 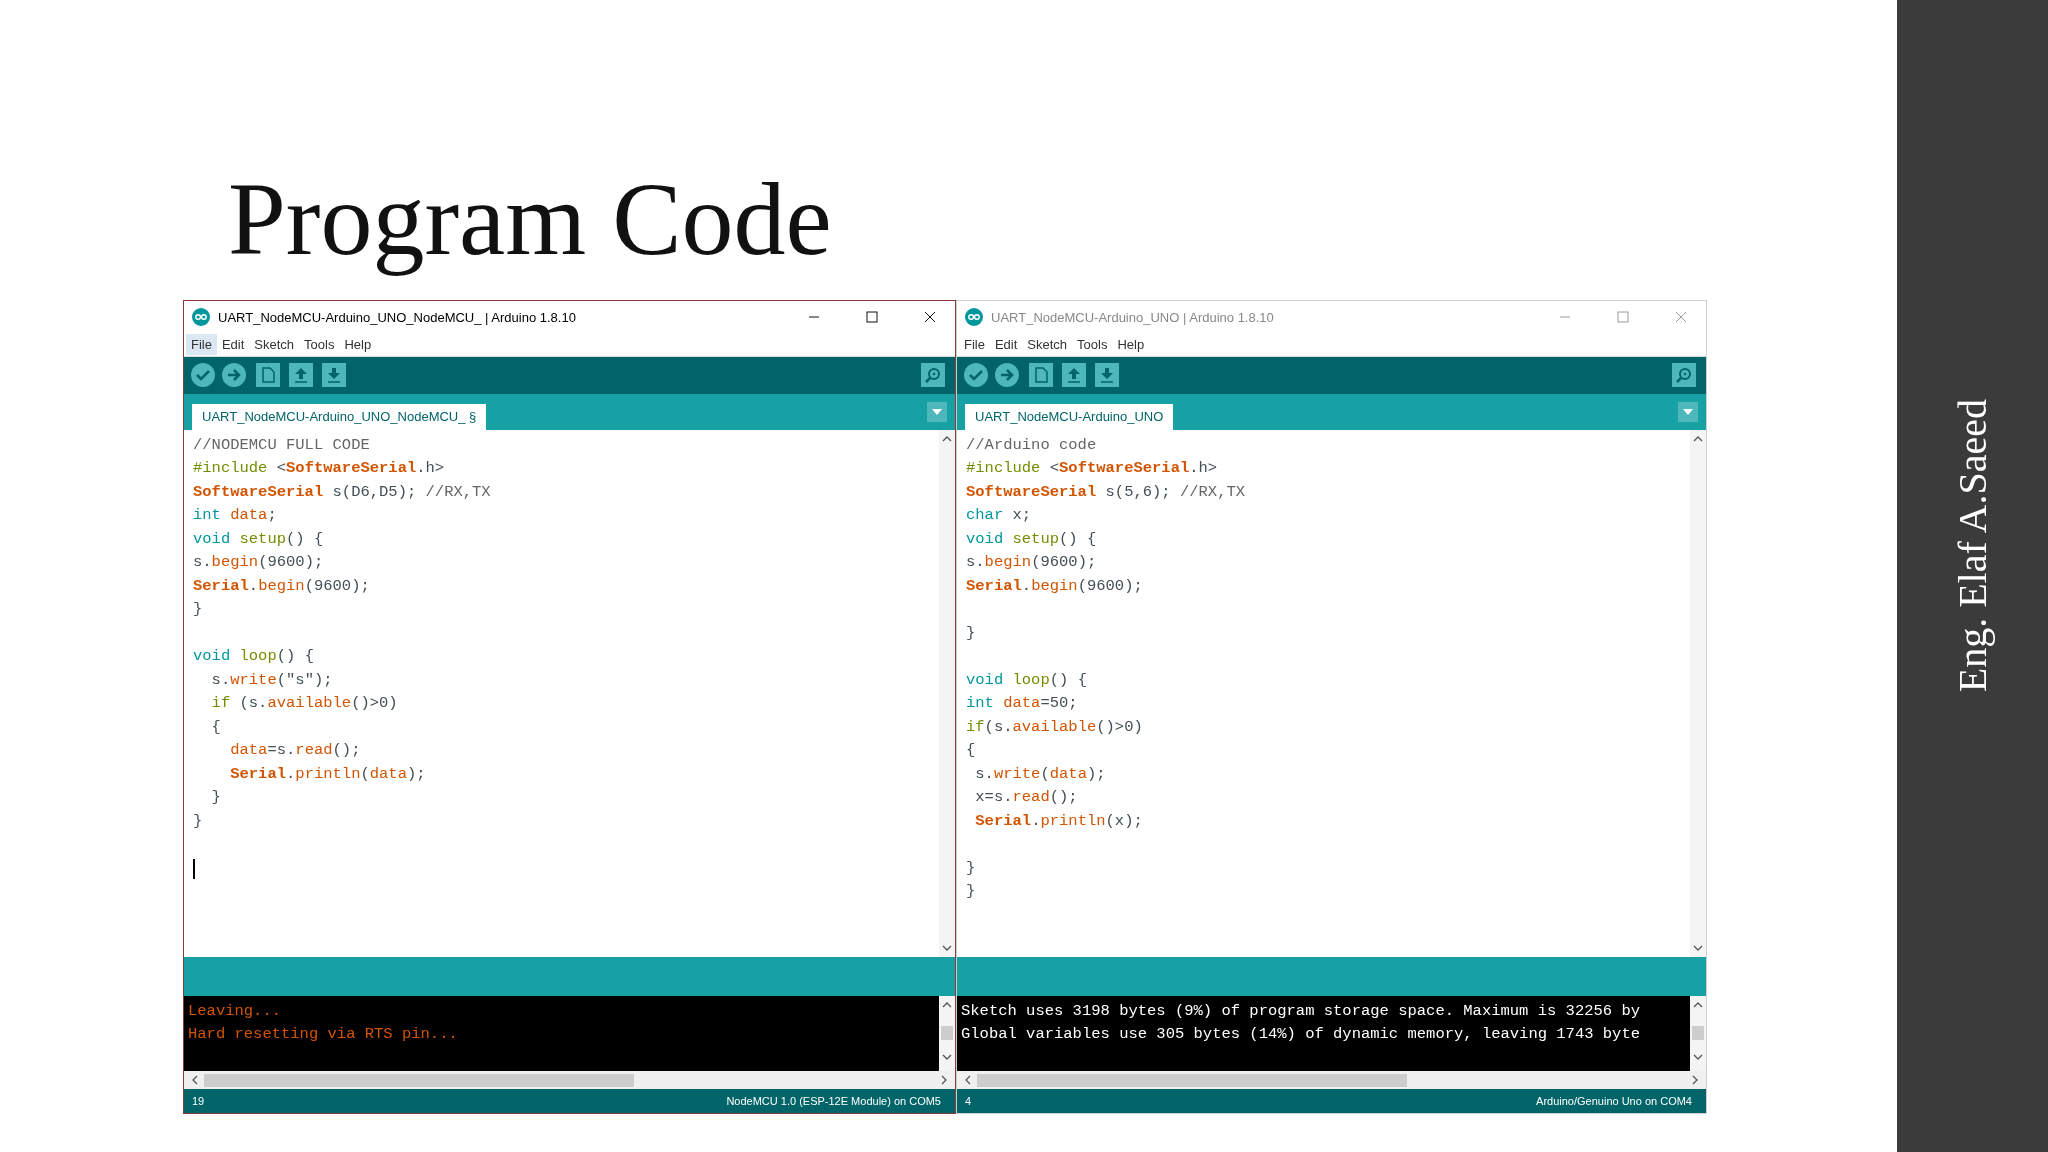 What do you see at coordinates (272, 680) in the screenshot?
I see `code-line: s.write("s");` at bounding box center [272, 680].